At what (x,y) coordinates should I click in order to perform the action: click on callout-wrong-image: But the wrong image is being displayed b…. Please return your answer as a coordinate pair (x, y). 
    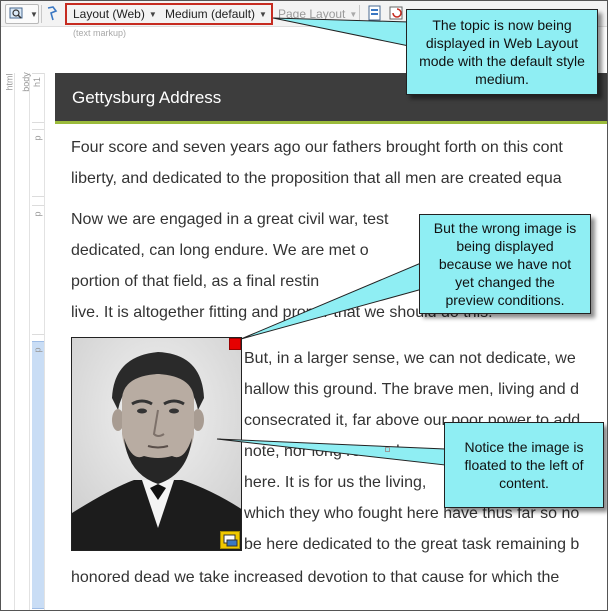
    Looking at the image, I should click on (505, 264).